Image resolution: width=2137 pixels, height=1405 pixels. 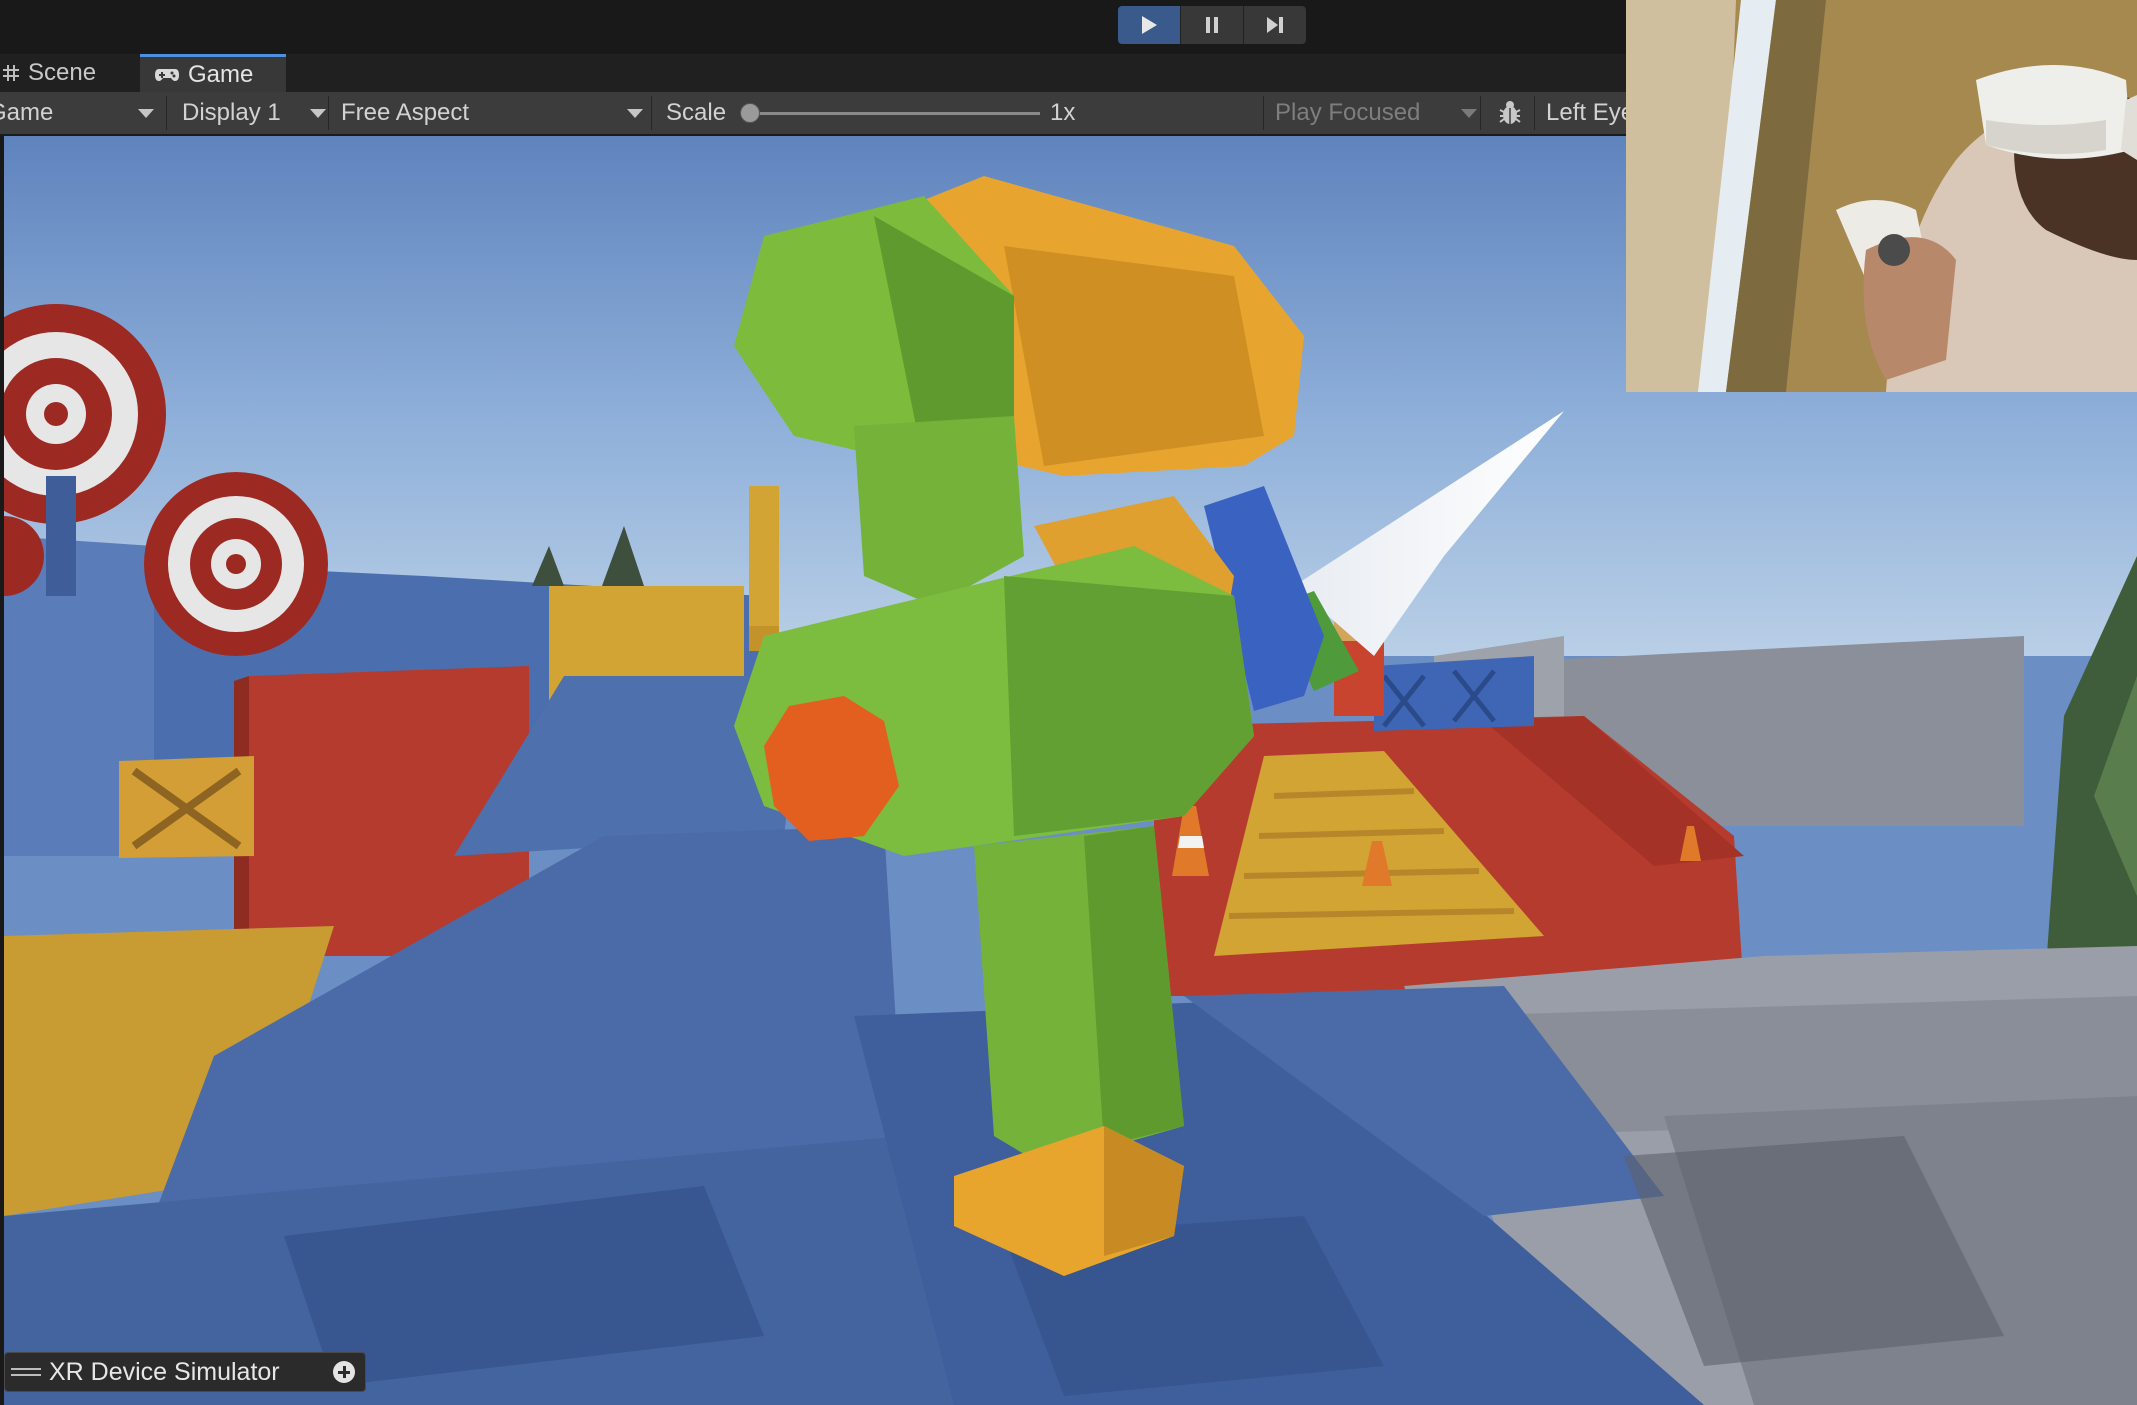 I want to click on play-button, so click(x=1149, y=25).